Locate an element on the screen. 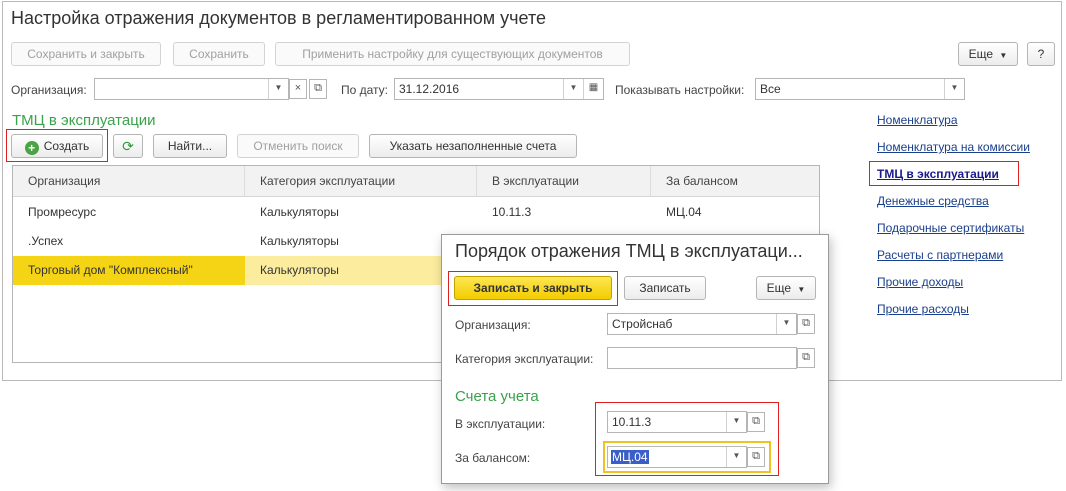  dialog-category-label: Категория эксплуатации: is located at coordinates (524, 359).